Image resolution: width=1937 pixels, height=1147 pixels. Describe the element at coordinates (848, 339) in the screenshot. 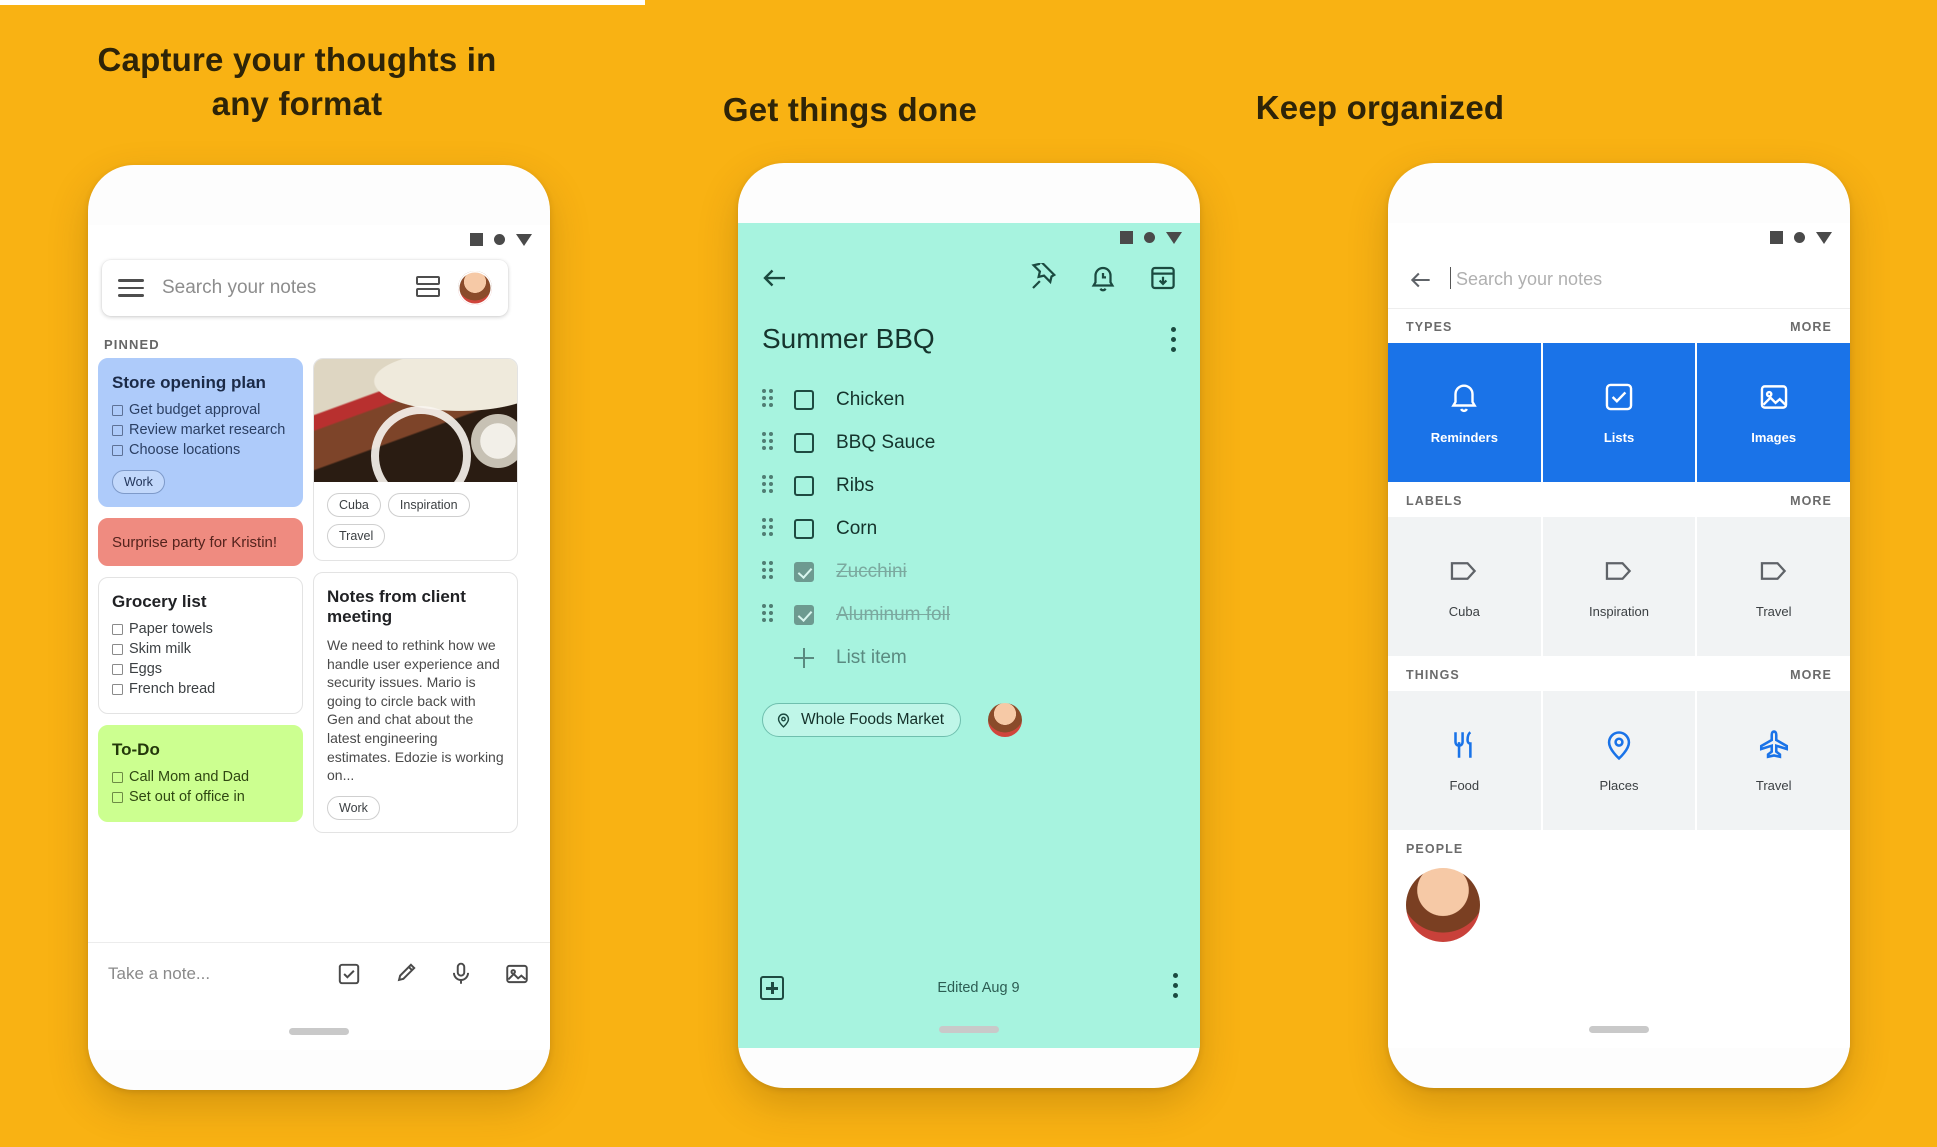

I see `note-title: Summer BBQ` at that location.